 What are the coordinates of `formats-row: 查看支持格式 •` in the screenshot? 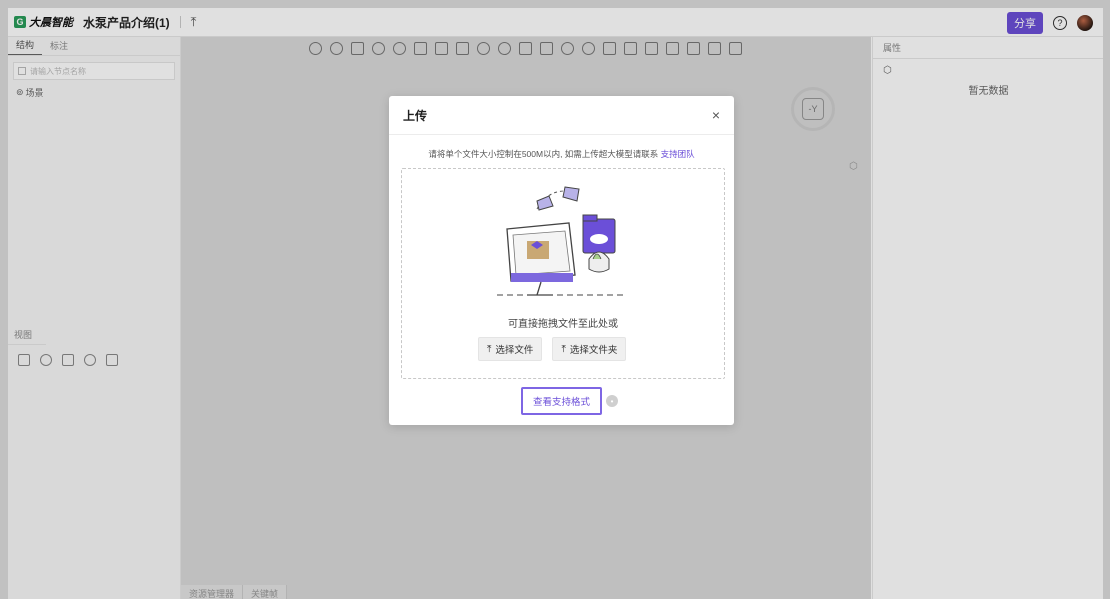 It's located at (570, 401).